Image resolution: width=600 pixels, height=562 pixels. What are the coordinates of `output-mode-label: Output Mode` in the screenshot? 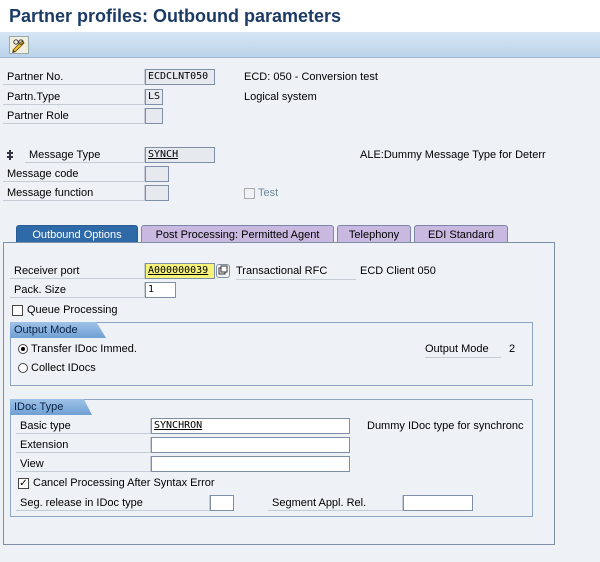 It's located at (463, 349).